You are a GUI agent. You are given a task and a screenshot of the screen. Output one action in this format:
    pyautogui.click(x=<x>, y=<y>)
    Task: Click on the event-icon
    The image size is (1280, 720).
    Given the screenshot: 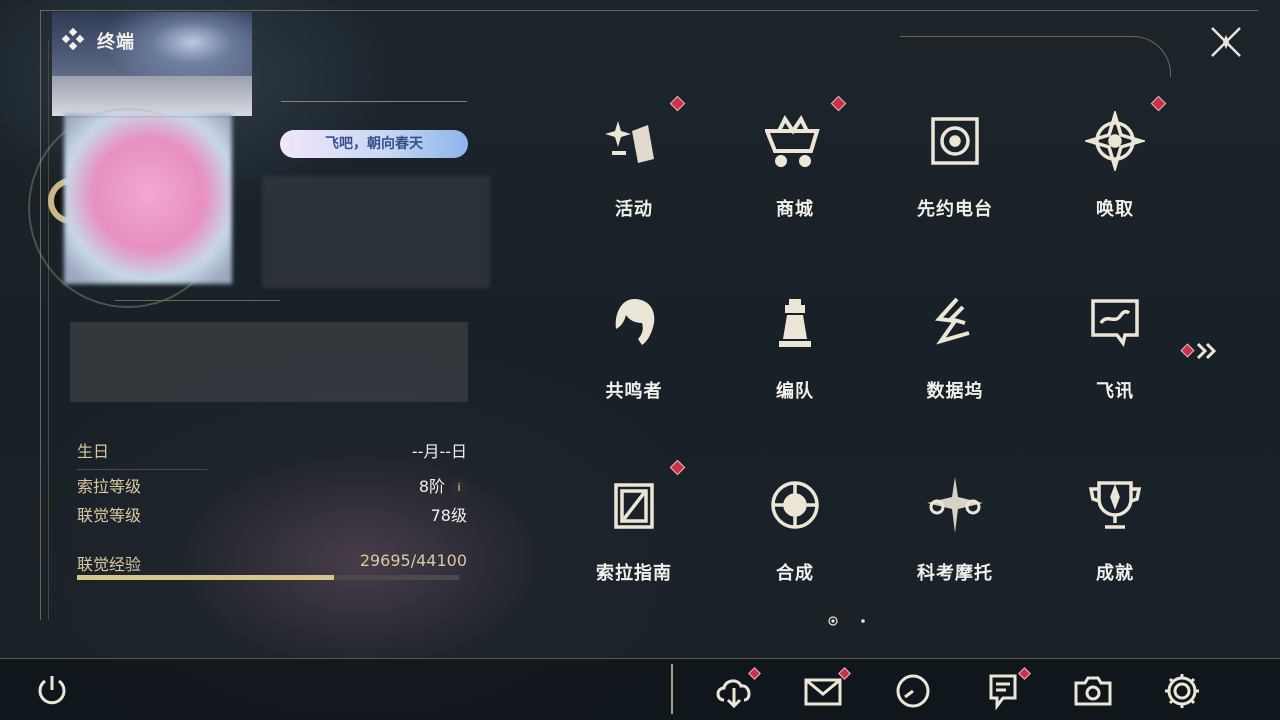 What is the action you would take?
    pyautogui.click(x=634, y=141)
    